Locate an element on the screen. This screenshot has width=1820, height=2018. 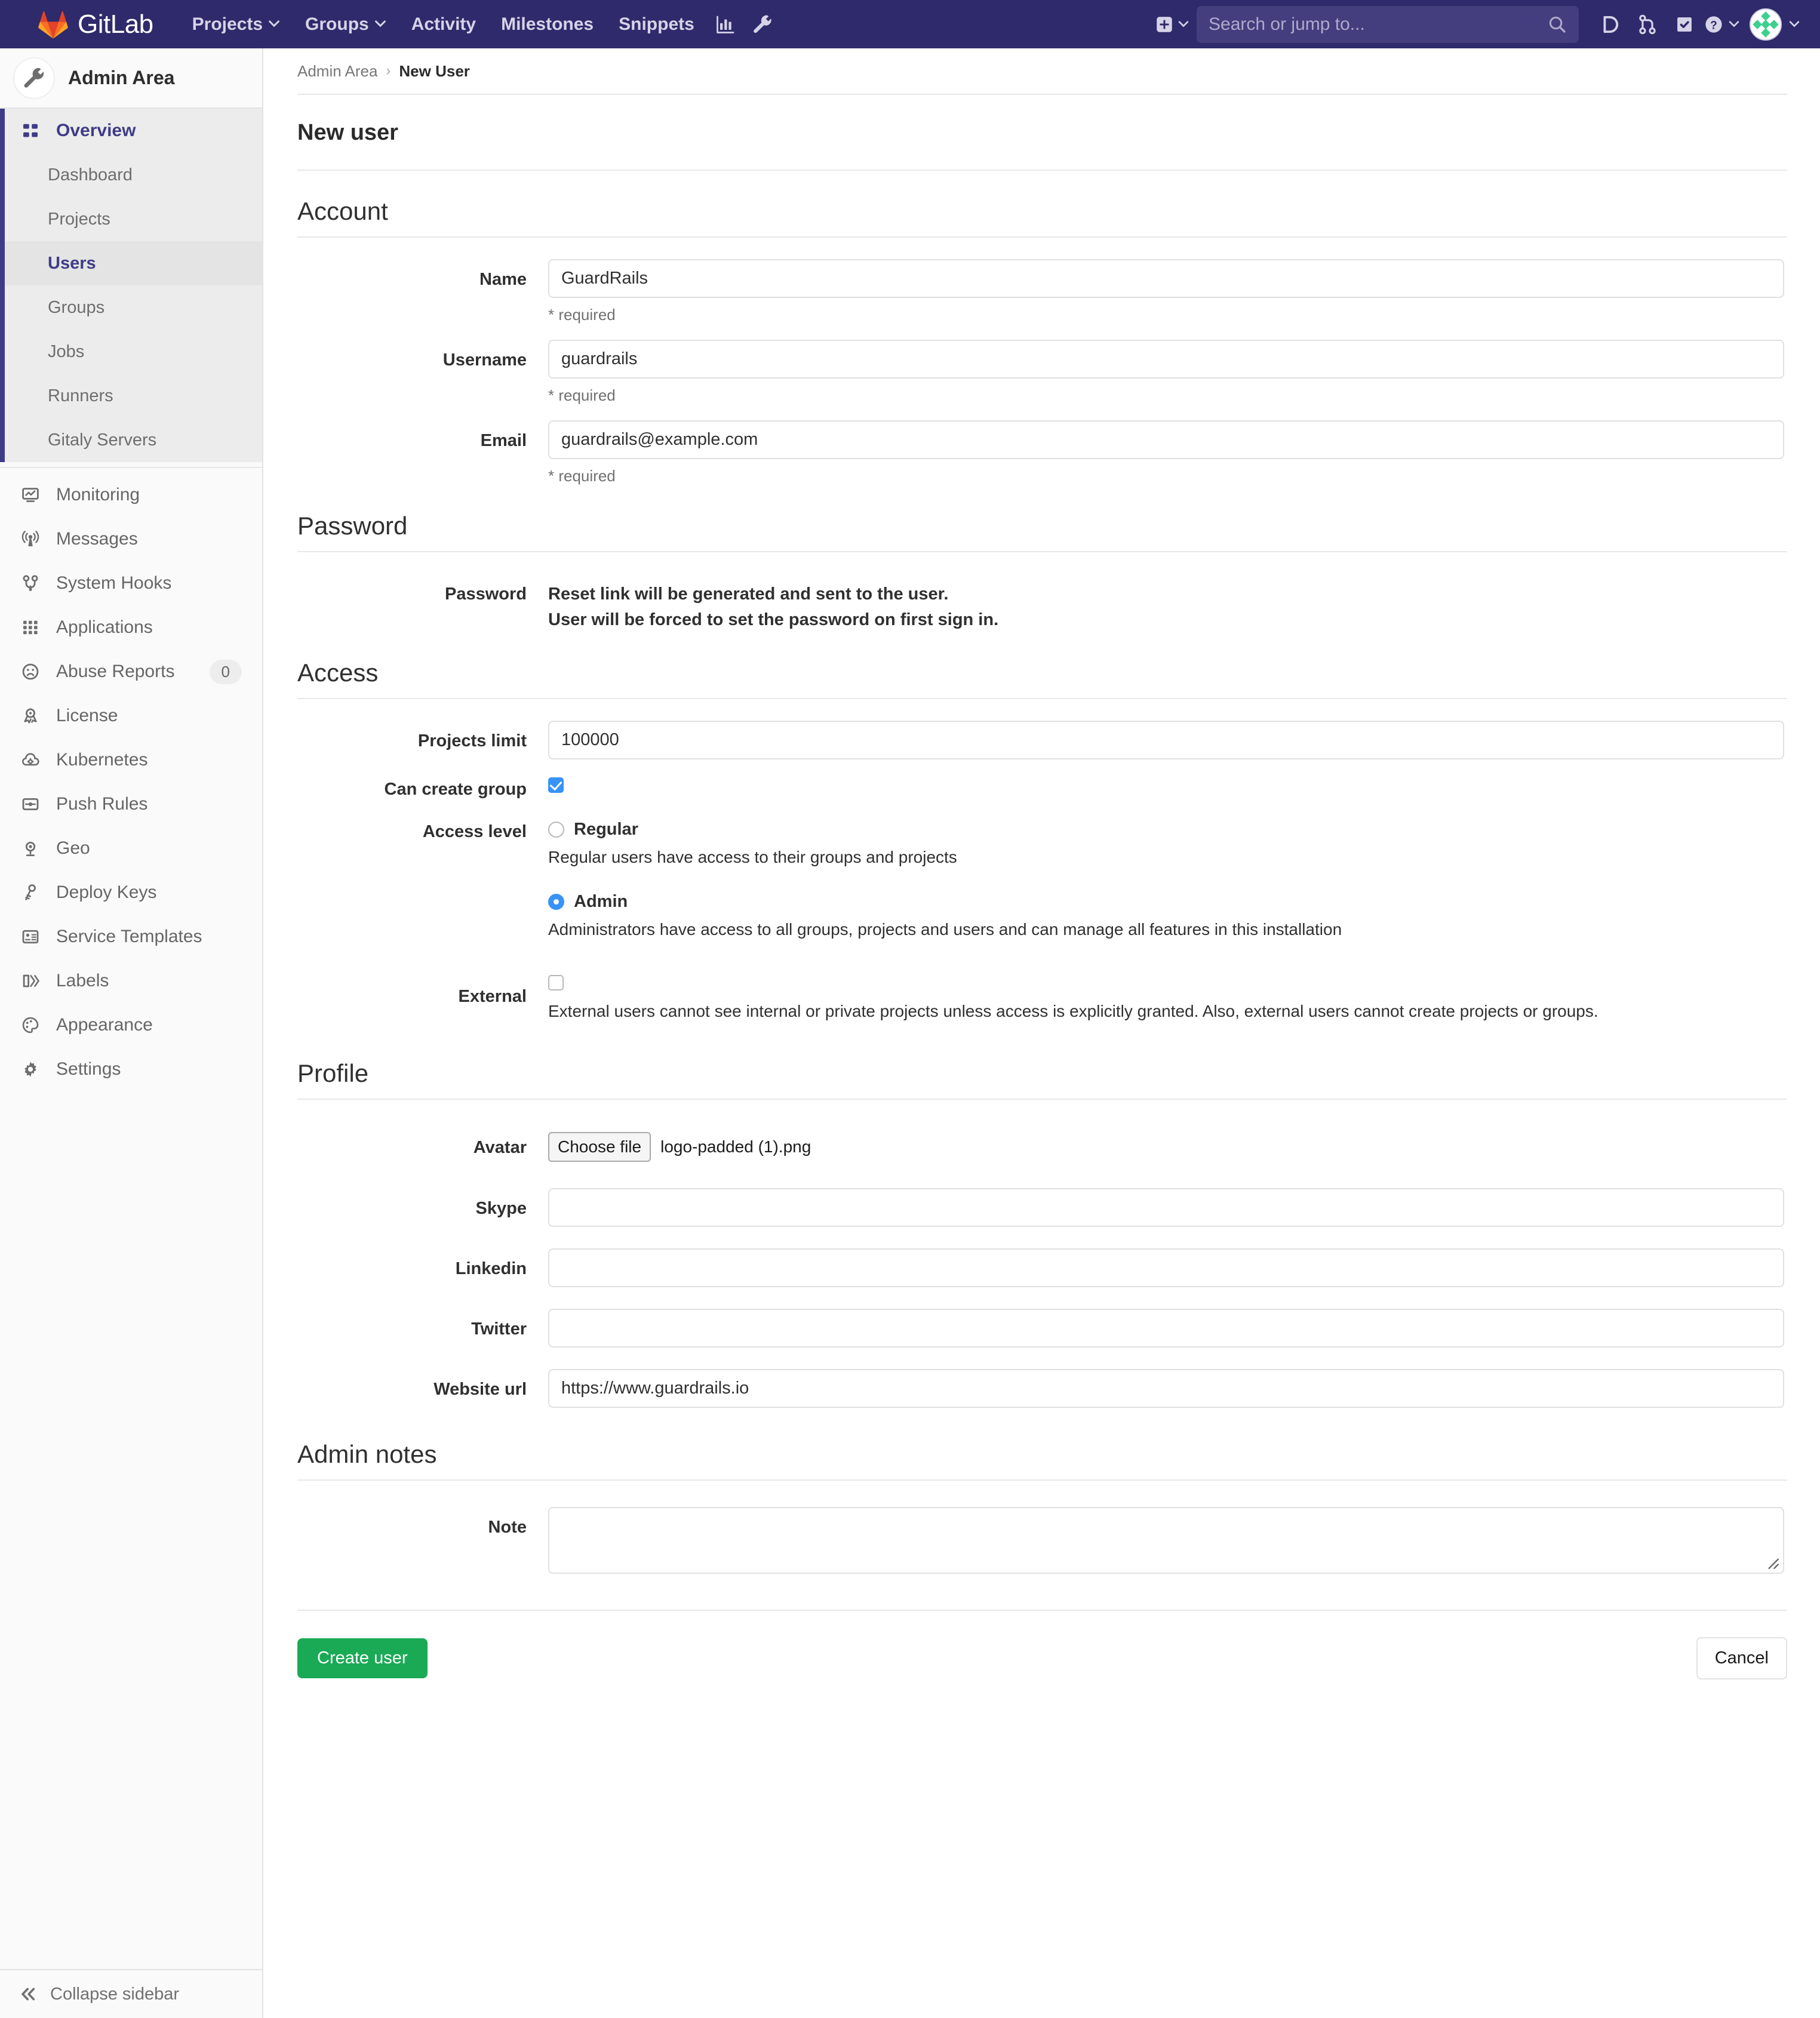
monitor-icon is located at coordinates (30, 495).